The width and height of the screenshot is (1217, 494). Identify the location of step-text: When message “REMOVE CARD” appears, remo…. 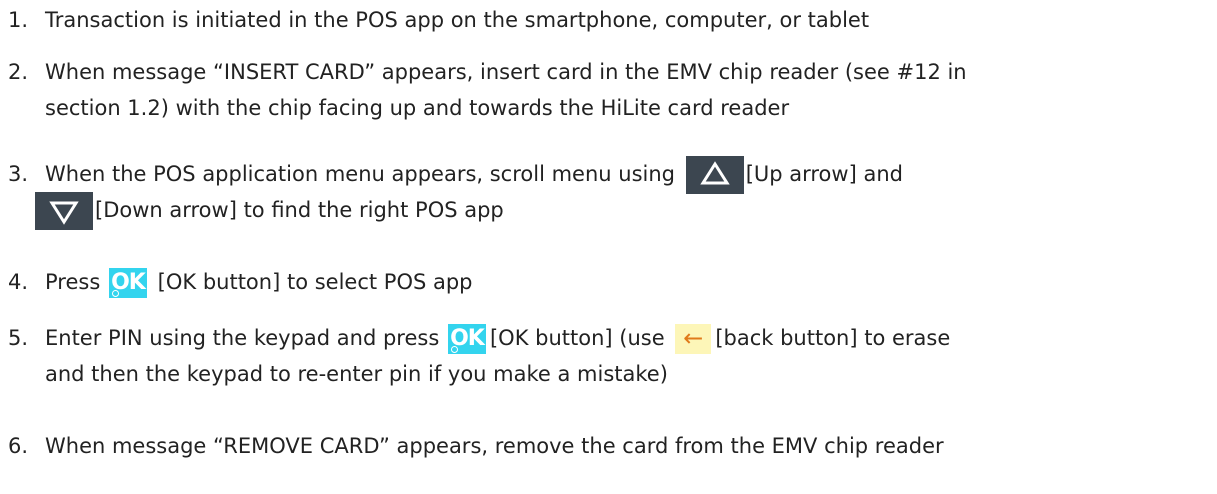
(494, 446).